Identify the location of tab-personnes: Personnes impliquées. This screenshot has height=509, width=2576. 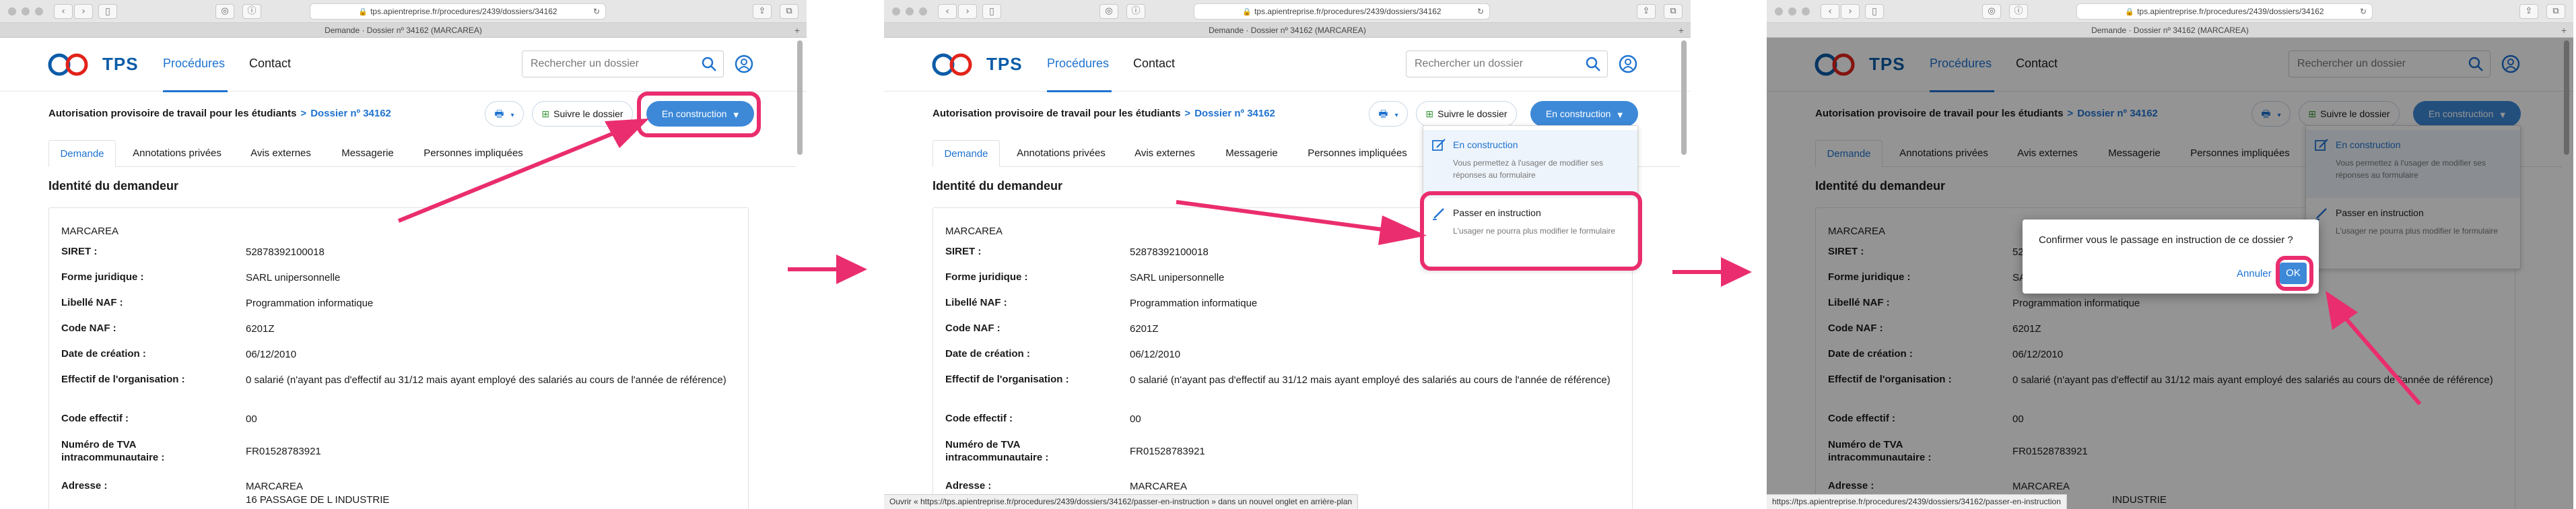
(1357, 153).